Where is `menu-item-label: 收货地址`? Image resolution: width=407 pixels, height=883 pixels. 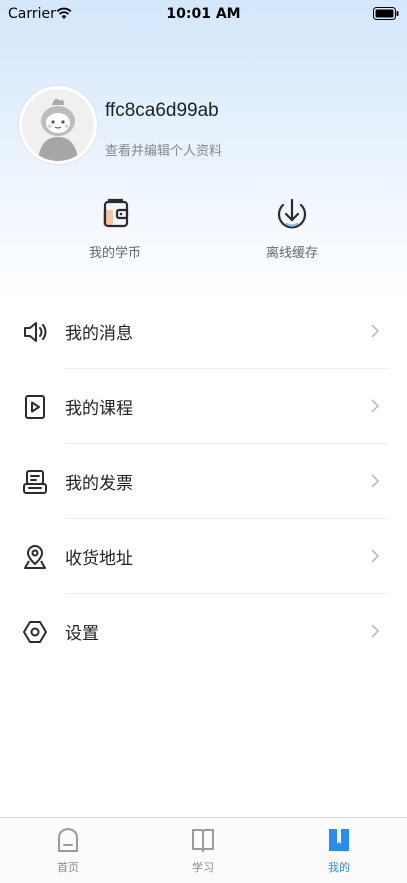 menu-item-label: 收货地址 is located at coordinates (99, 559).